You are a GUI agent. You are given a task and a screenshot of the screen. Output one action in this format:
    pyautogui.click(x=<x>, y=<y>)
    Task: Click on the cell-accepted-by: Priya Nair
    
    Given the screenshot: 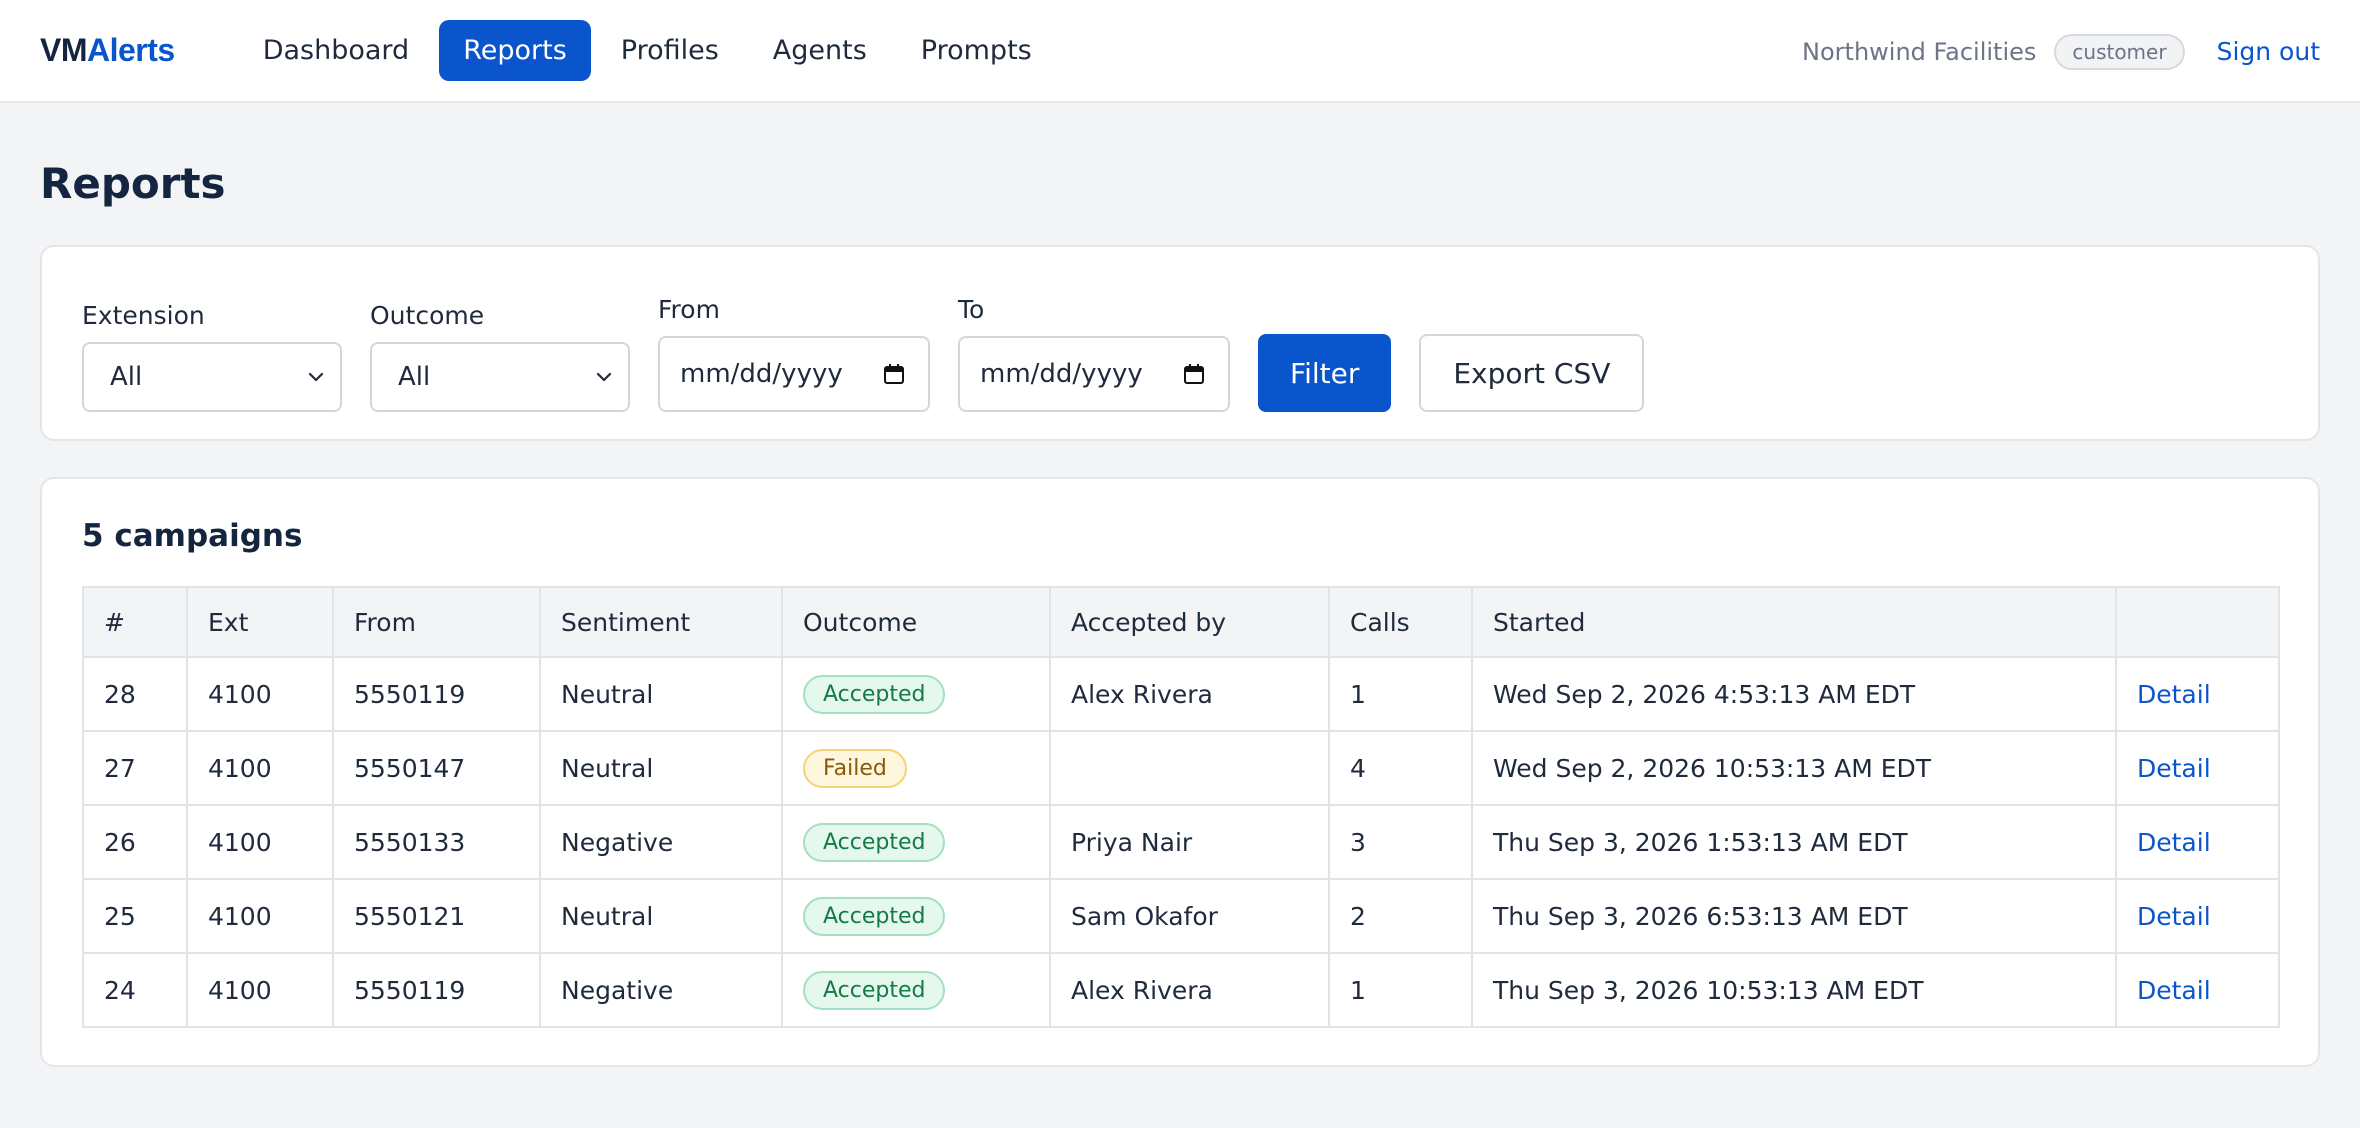 What is the action you would take?
    pyautogui.click(x=1189, y=842)
    